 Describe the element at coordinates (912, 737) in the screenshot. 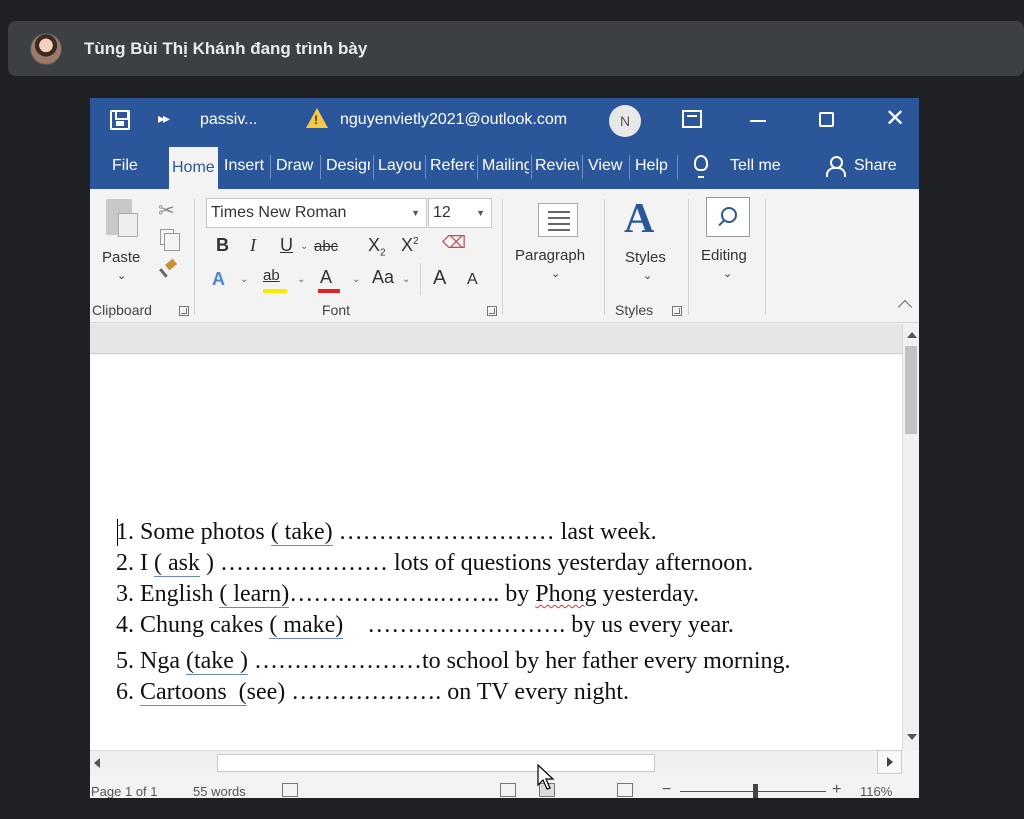

I see `scroll-down-icon` at that location.